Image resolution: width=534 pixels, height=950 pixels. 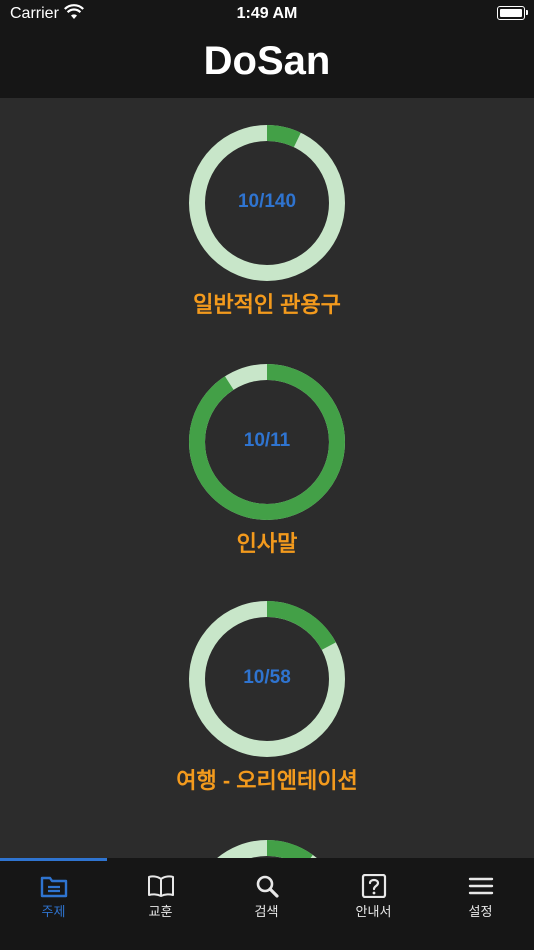 What do you see at coordinates (53, 859) in the screenshot?
I see `active-tab-indicator` at bounding box center [53, 859].